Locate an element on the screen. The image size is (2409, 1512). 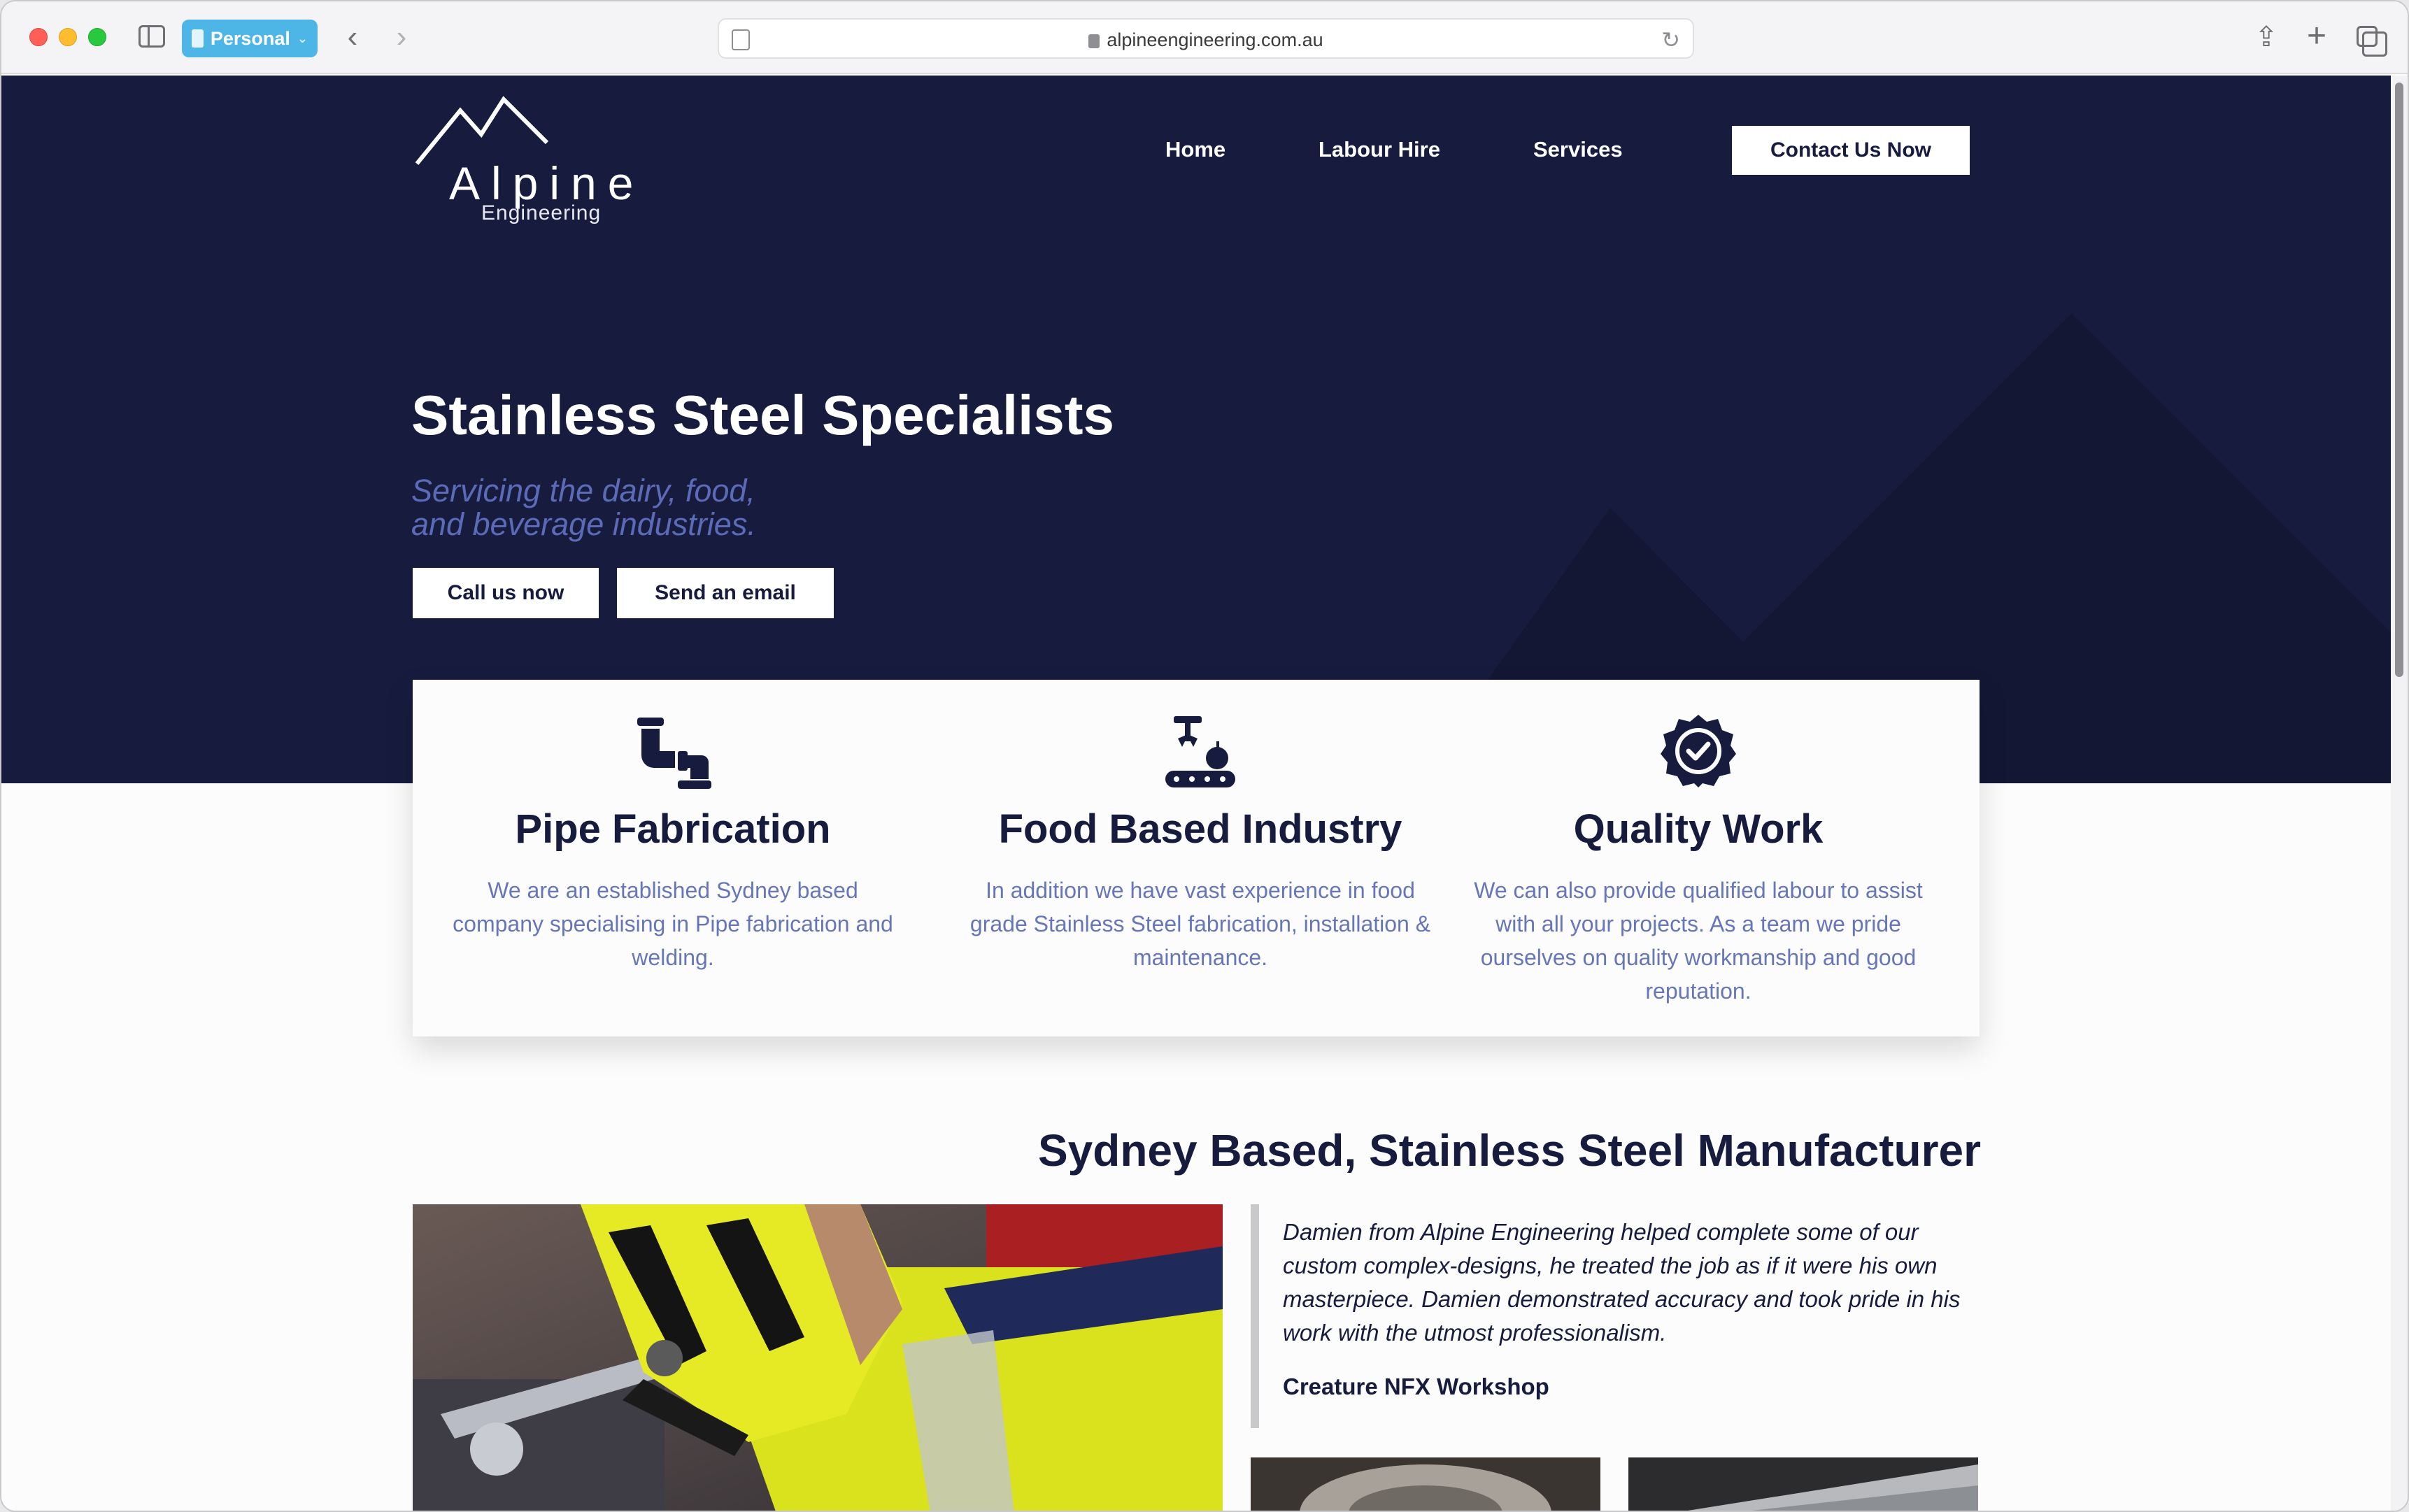
pipe-icon is located at coordinates (673, 747).